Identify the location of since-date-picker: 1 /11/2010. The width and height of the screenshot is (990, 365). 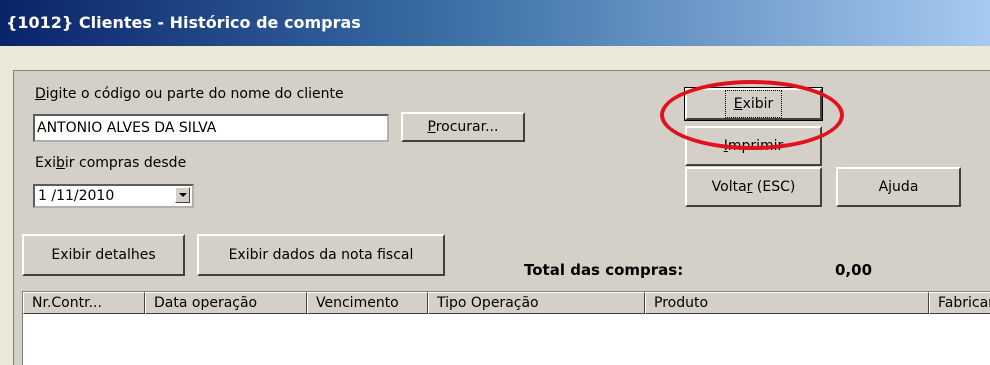
(113, 196).